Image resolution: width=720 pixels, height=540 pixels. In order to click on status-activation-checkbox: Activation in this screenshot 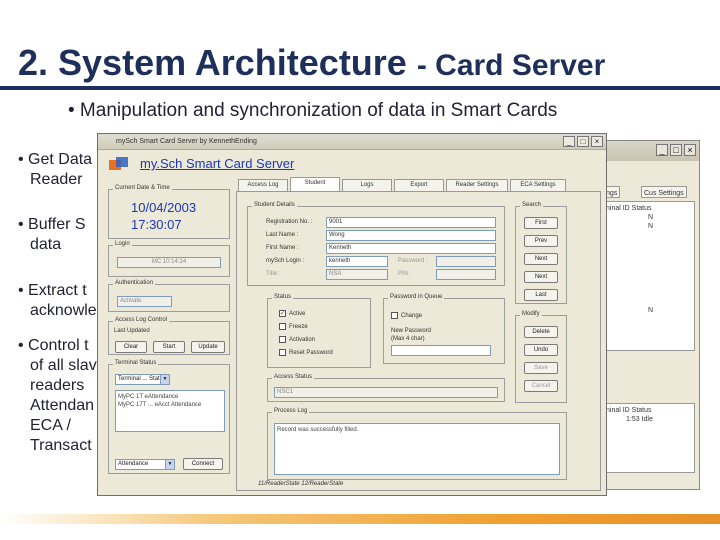, I will do `click(297, 339)`.